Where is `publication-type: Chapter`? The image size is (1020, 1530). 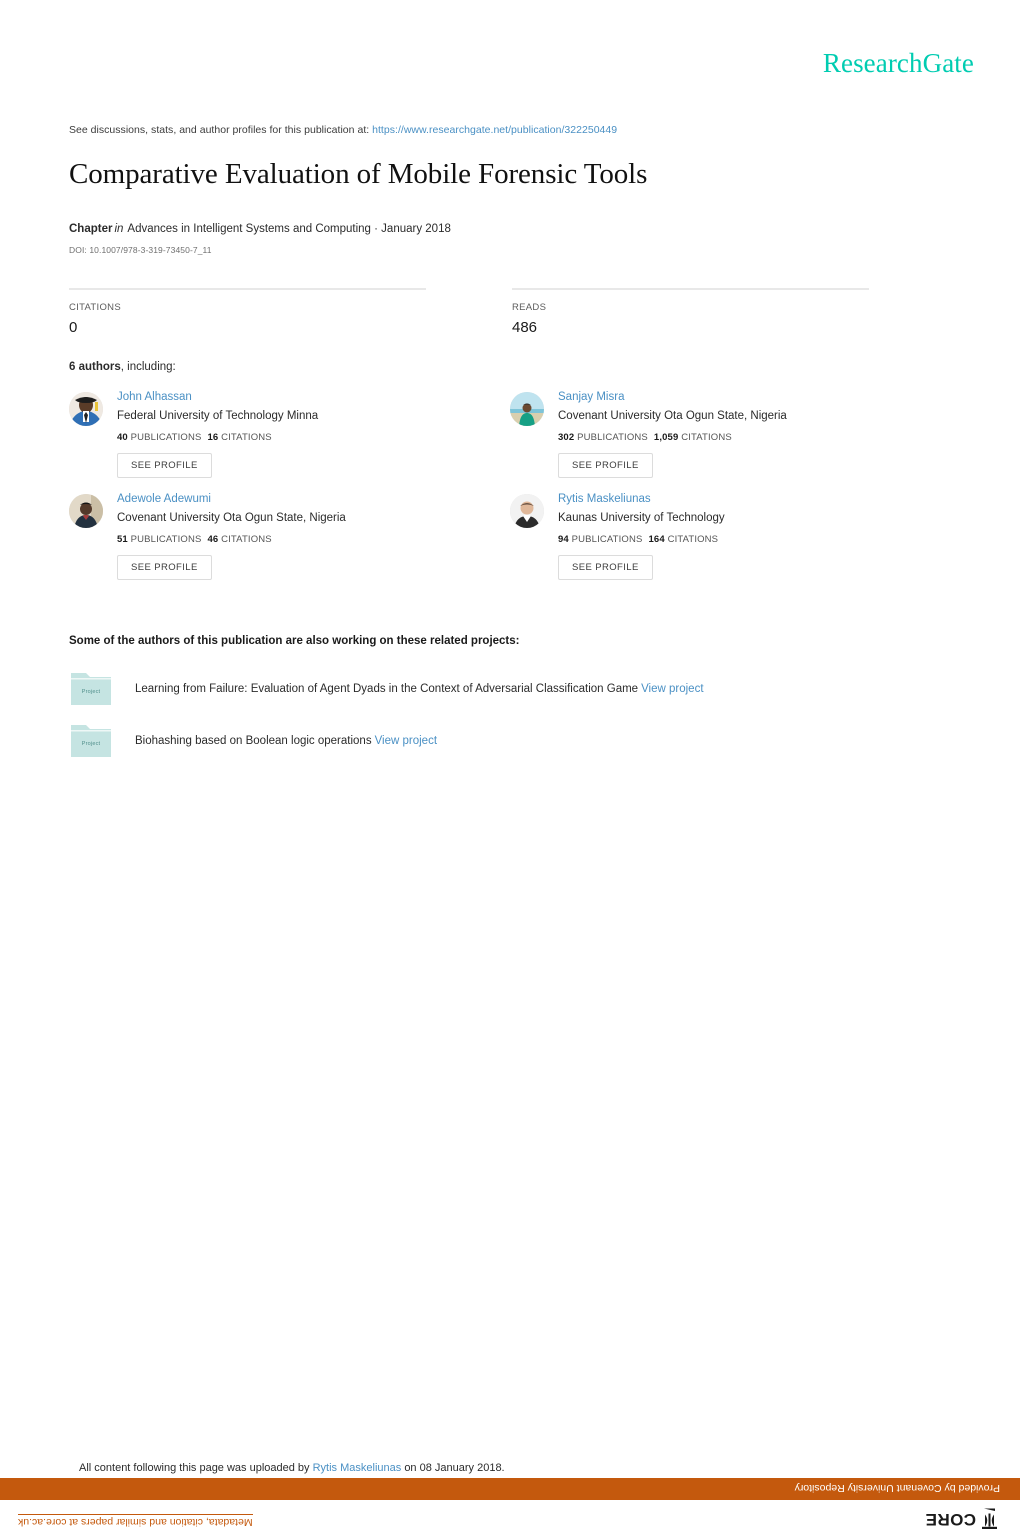 publication-type: Chapter is located at coordinates (91, 229).